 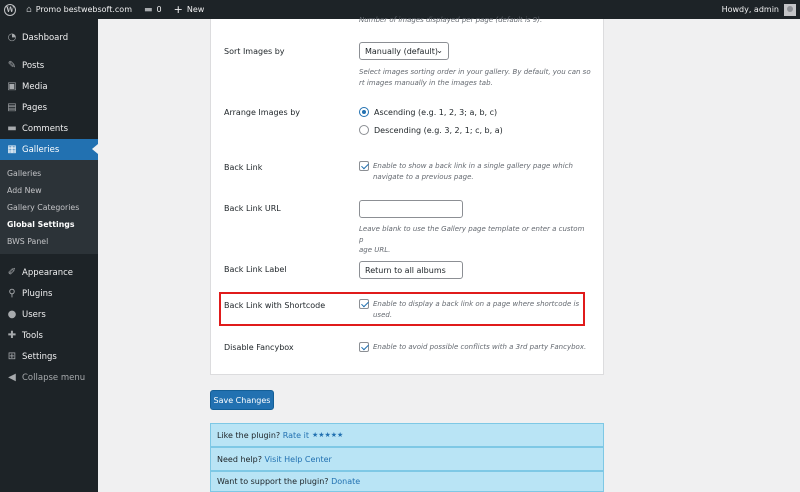 What do you see at coordinates (32, 335) in the screenshot?
I see `sidebar-item-label: Tools` at bounding box center [32, 335].